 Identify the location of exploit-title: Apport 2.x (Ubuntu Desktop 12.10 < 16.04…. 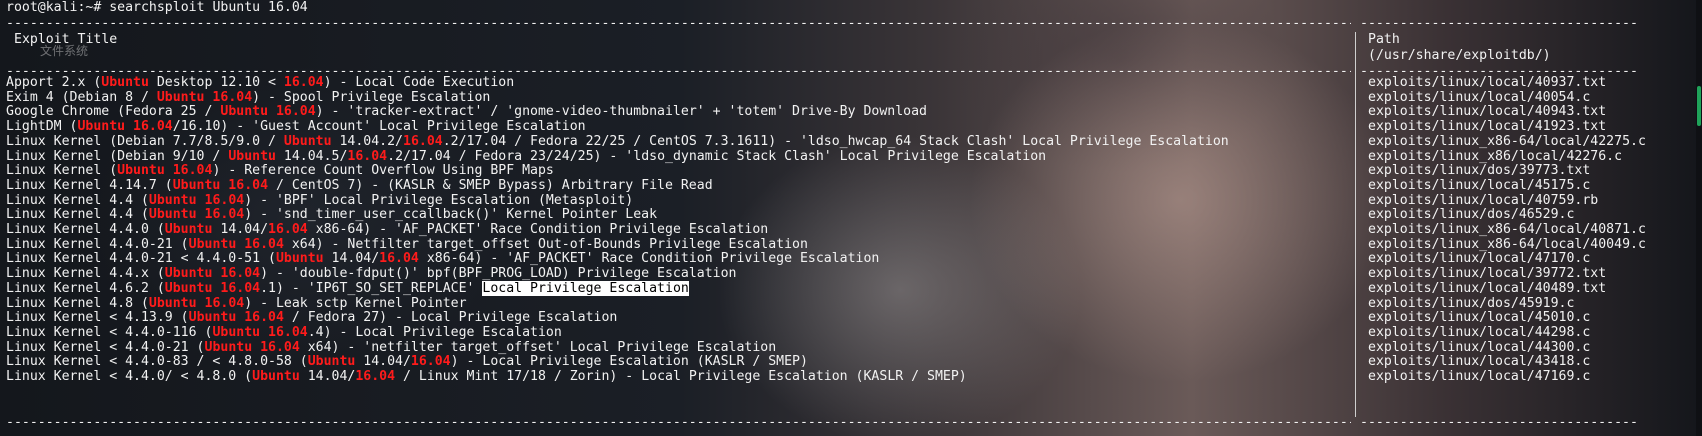
(260, 83).